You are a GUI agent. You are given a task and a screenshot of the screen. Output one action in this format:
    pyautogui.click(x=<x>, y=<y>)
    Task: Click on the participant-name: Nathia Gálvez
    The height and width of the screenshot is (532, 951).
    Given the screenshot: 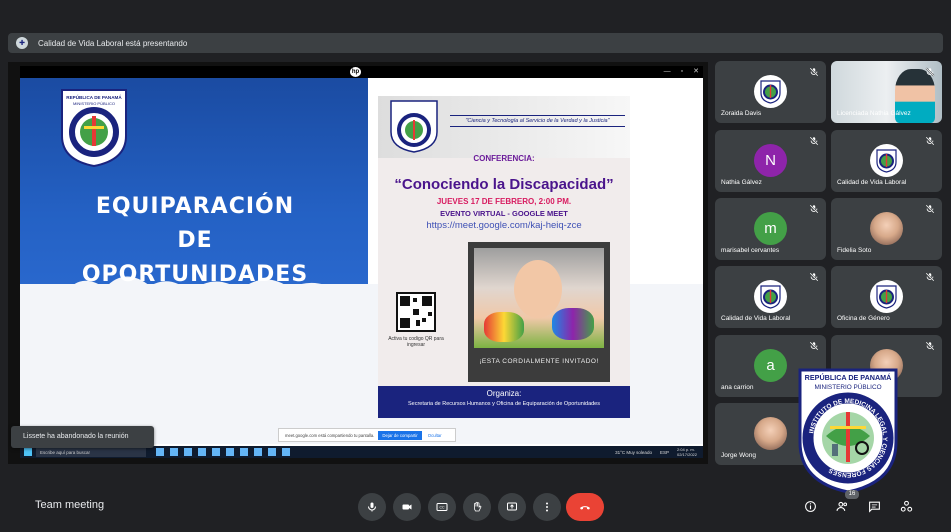 What is the action you would take?
    pyautogui.click(x=741, y=182)
    